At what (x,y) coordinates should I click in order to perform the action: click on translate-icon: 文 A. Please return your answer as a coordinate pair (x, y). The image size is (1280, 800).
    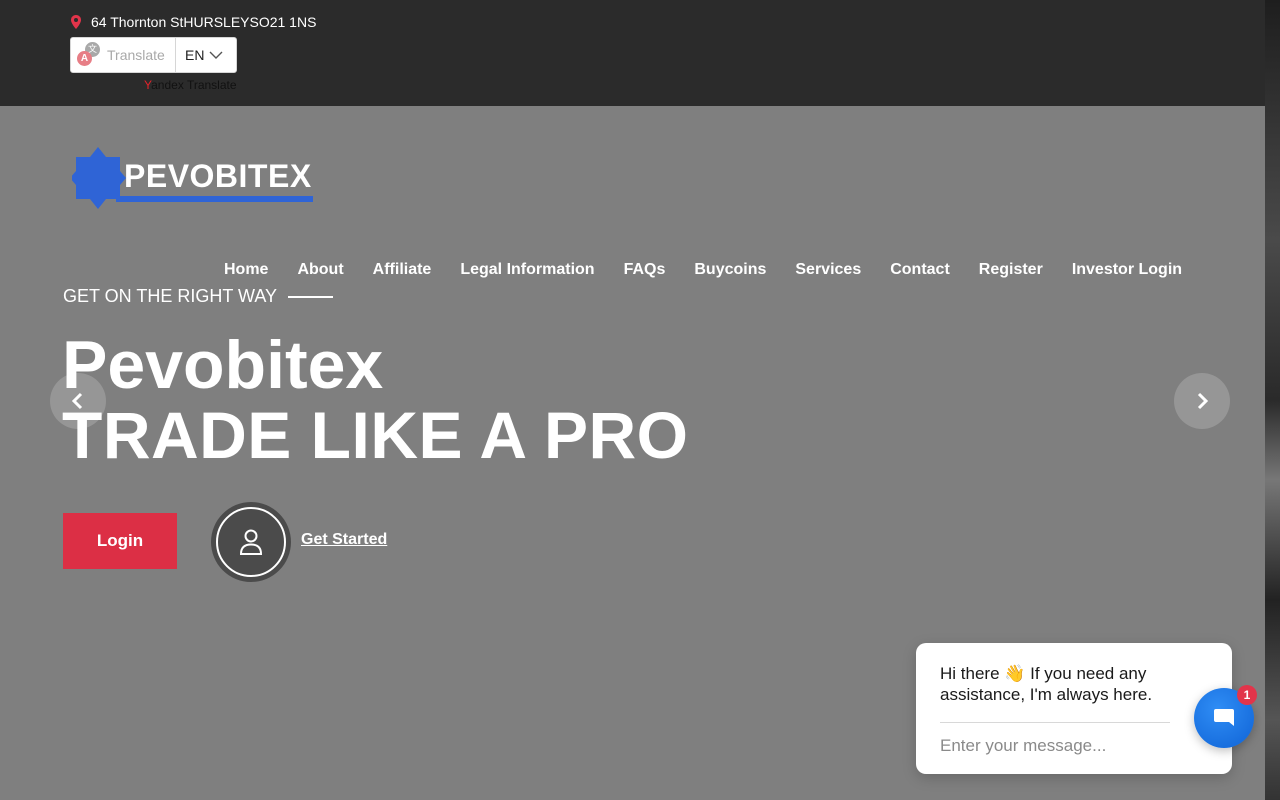
    Looking at the image, I should click on (86, 55).